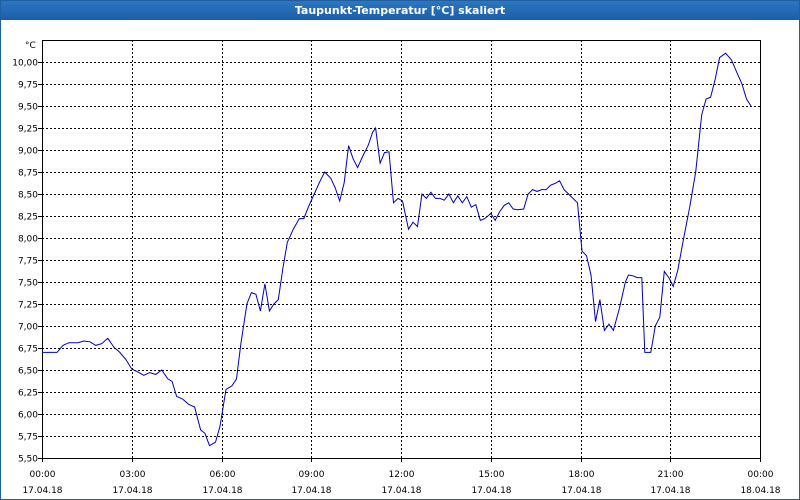 The width and height of the screenshot is (800, 500). Describe the element at coordinates (582, 475) in the screenshot. I see `x-tick-time: 18:00` at that location.